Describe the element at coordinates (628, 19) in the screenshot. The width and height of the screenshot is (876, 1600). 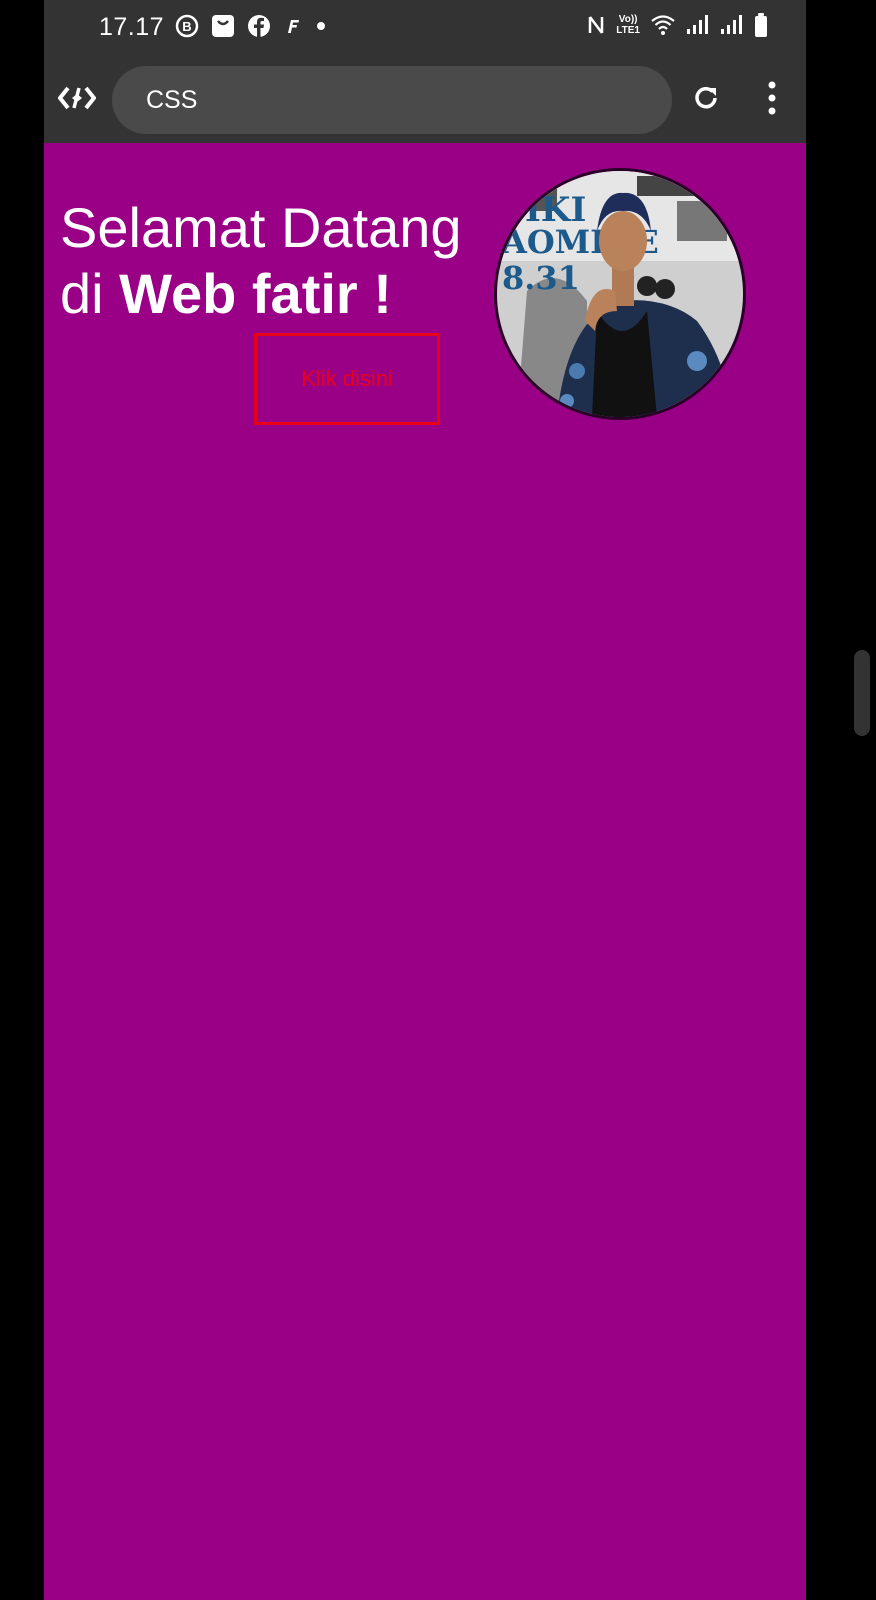
I see `volte-top-label: Vo))` at that location.